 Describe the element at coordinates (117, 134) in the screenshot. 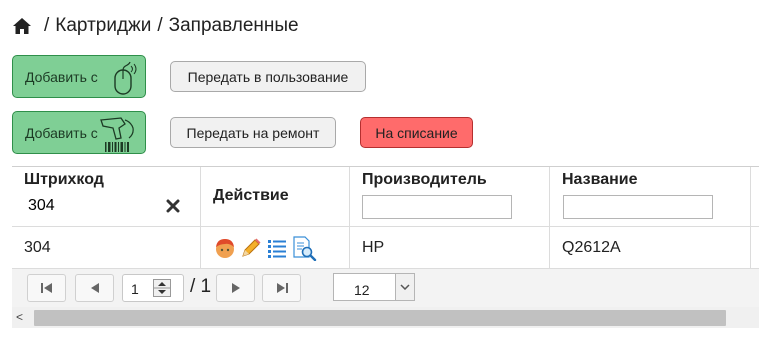

I see `barcode-scanner-icon` at that location.